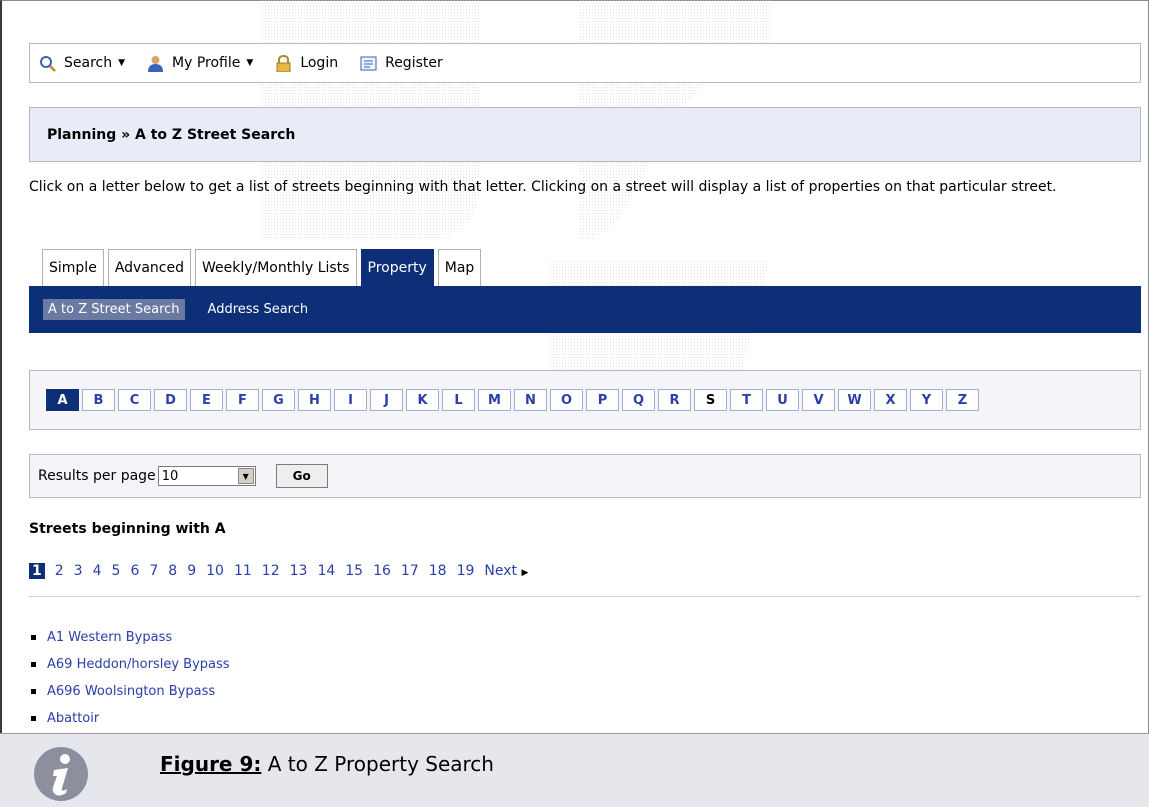  Describe the element at coordinates (585, 134) in the screenshot. I see `breadcrumb: Planning » A to Z Street Search` at that location.